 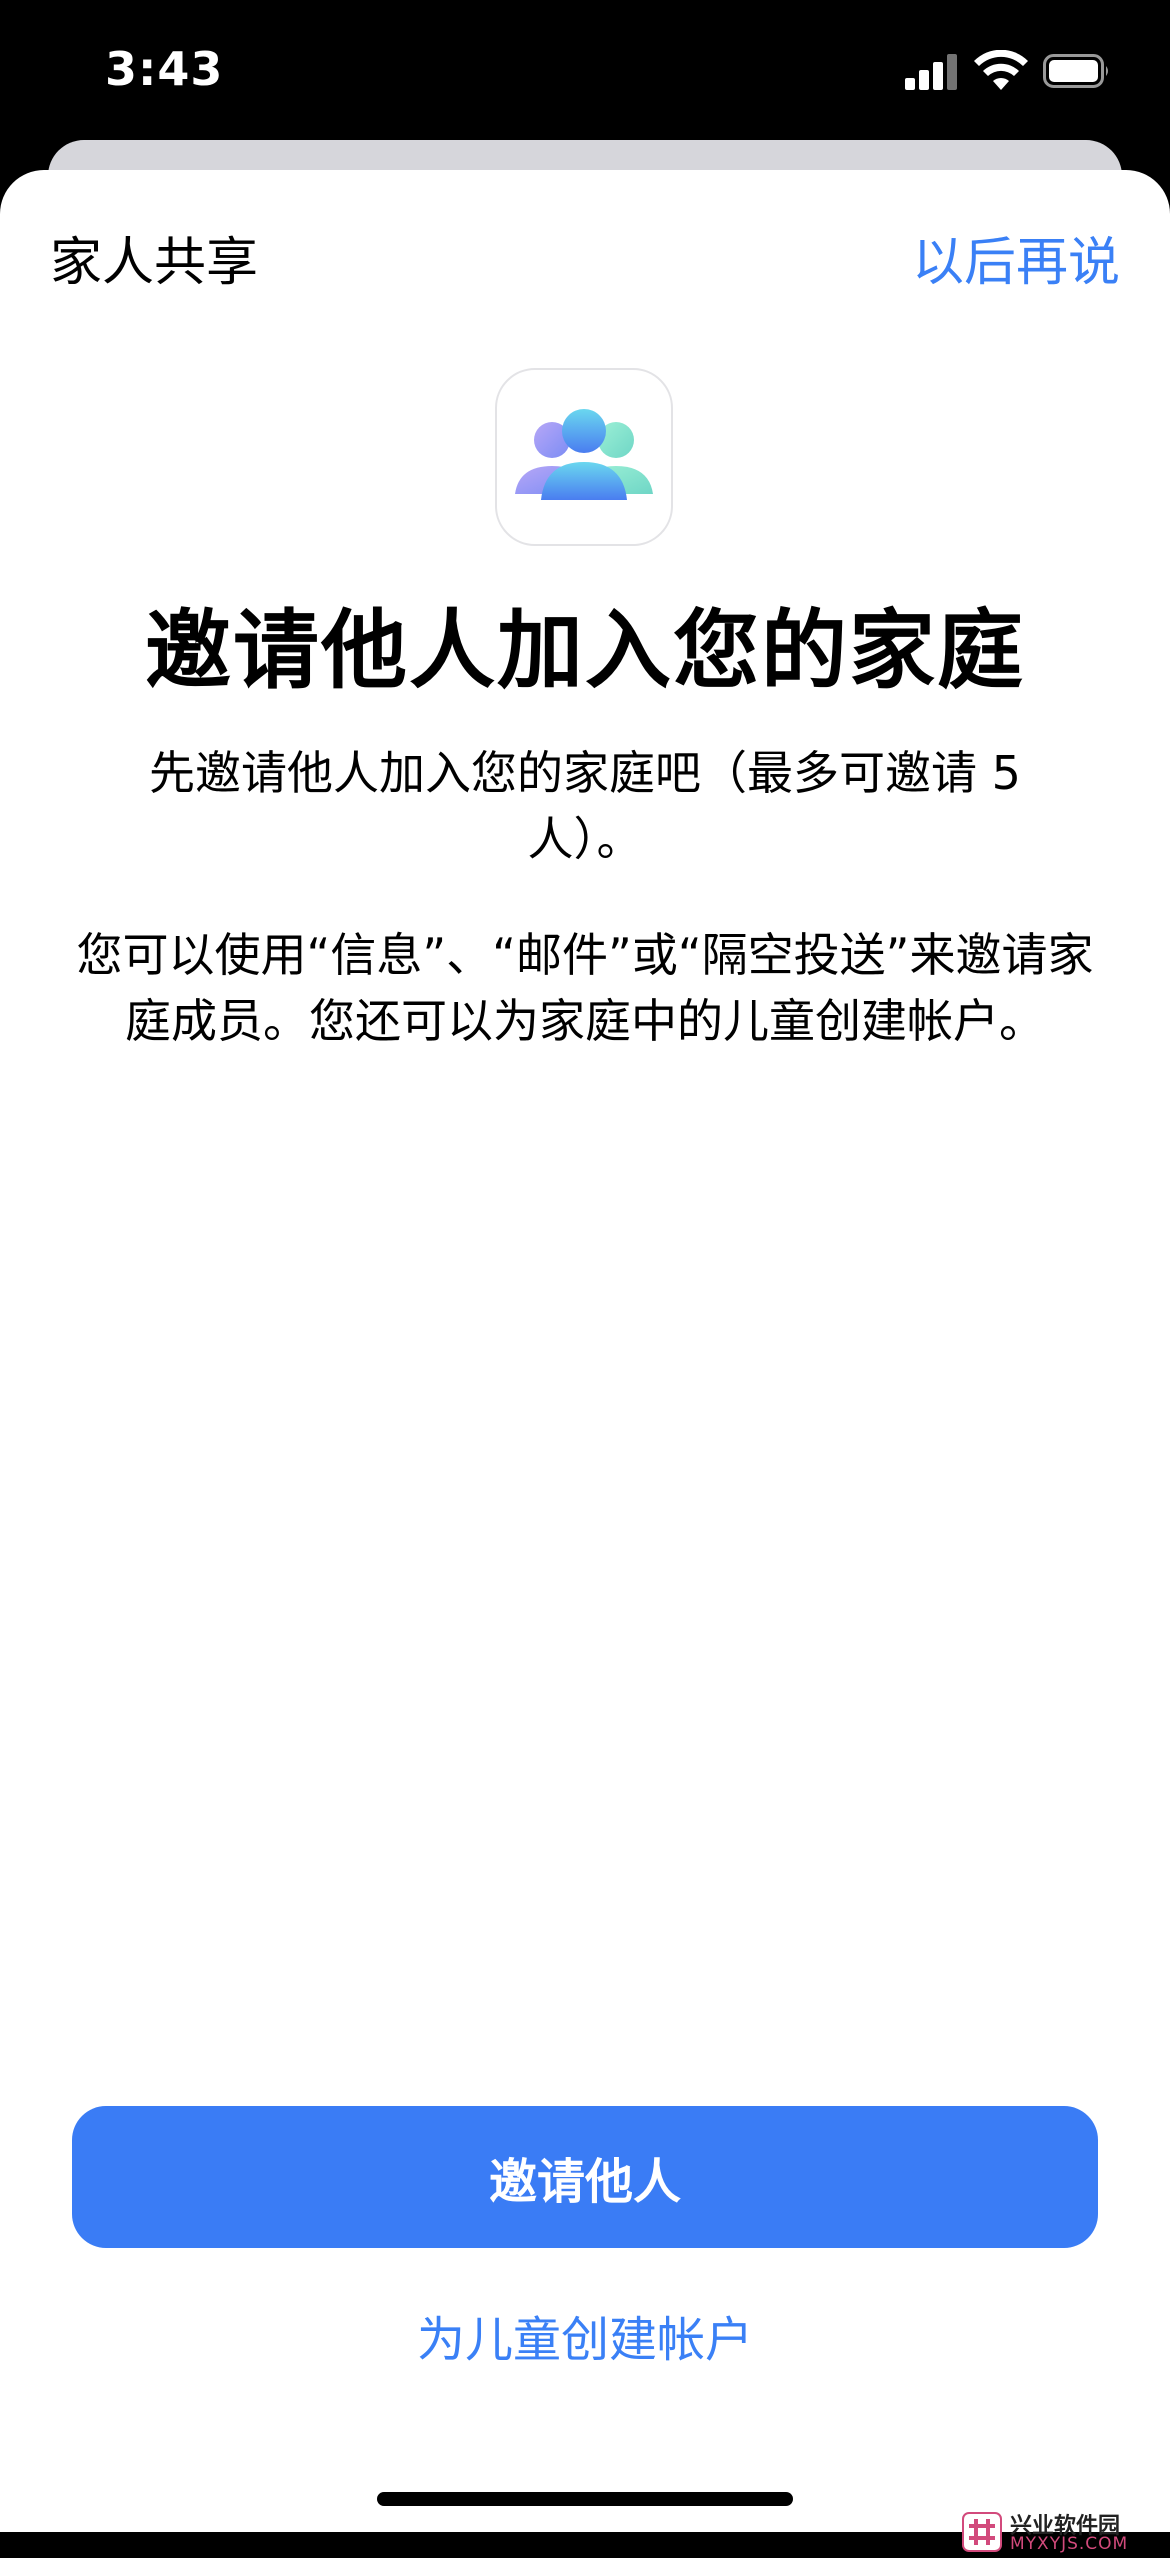 I want to click on status-time: 3:43, so click(x=164, y=69).